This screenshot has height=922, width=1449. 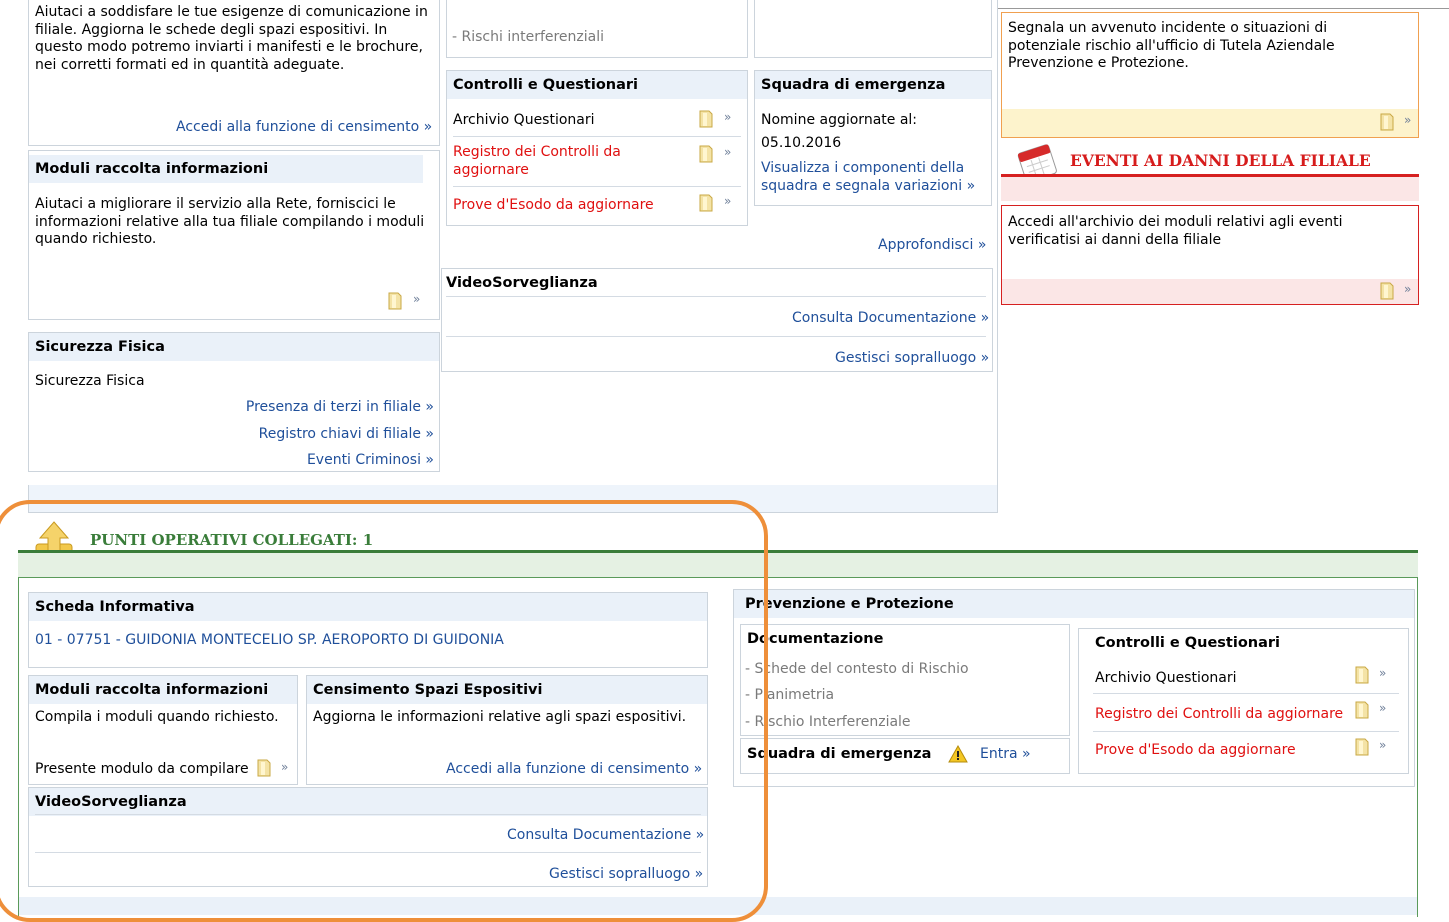 I want to click on link-registro-chiavi: Registro chiavi di filiale », so click(x=346, y=434).